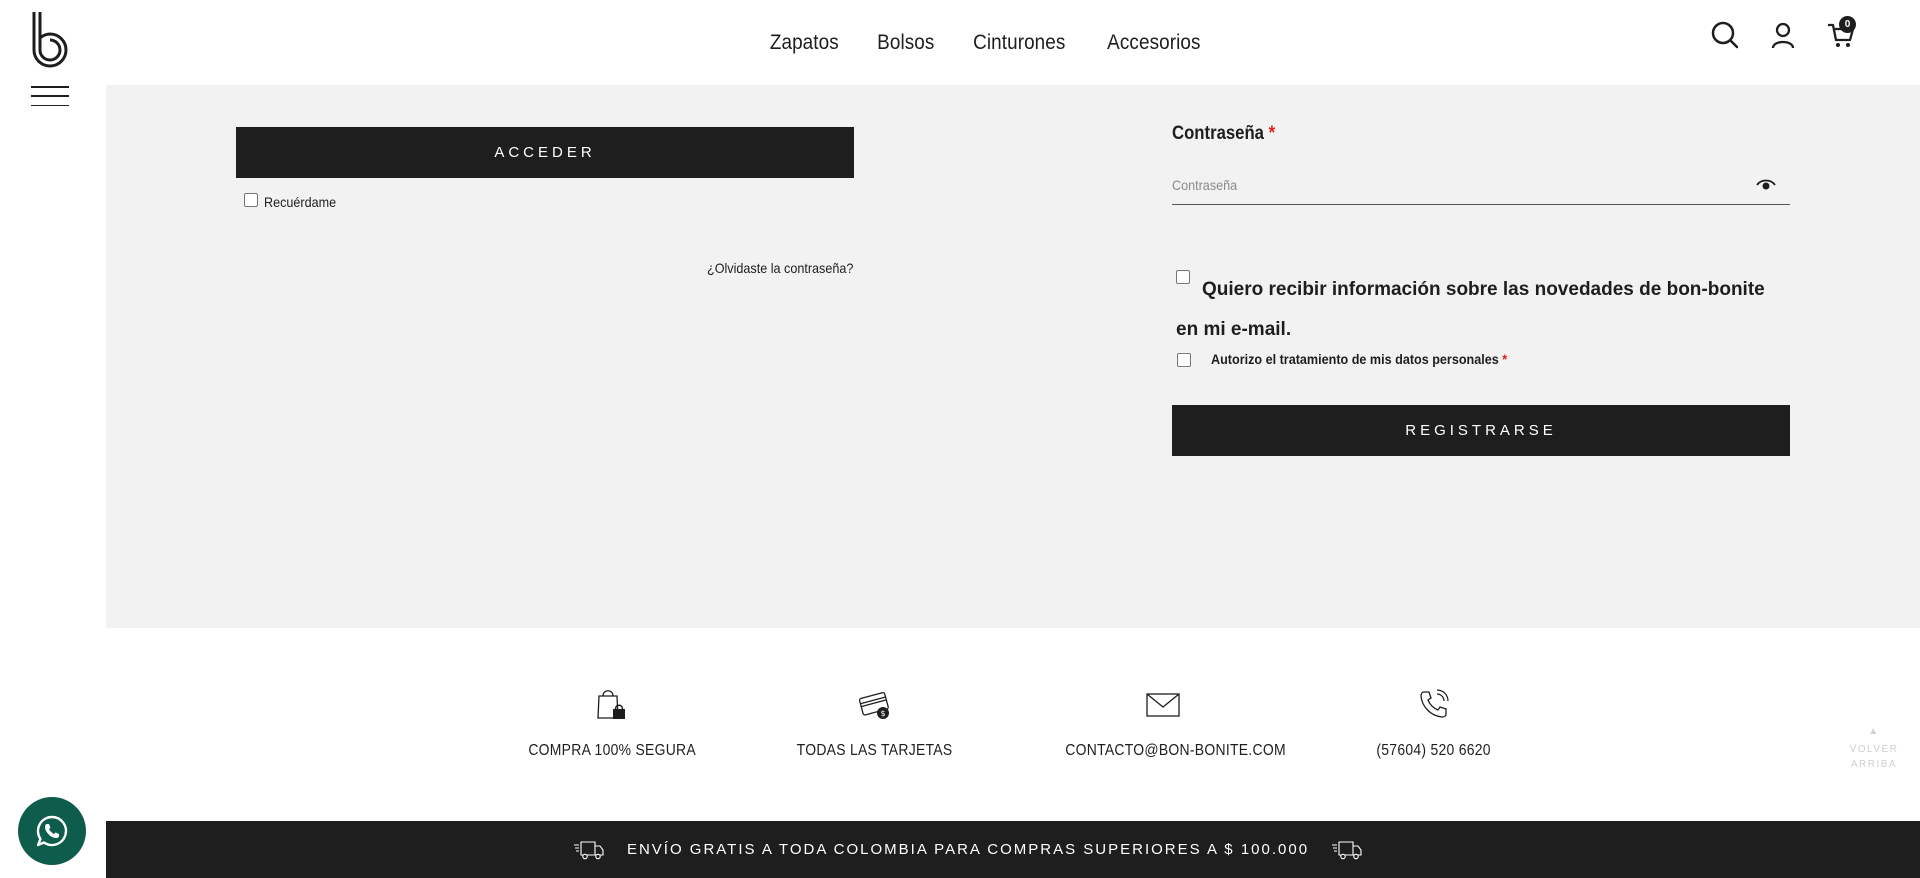  I want to click on feature-contact: CONTACTO@BON-BONITE.COM, so click(1169, 723).